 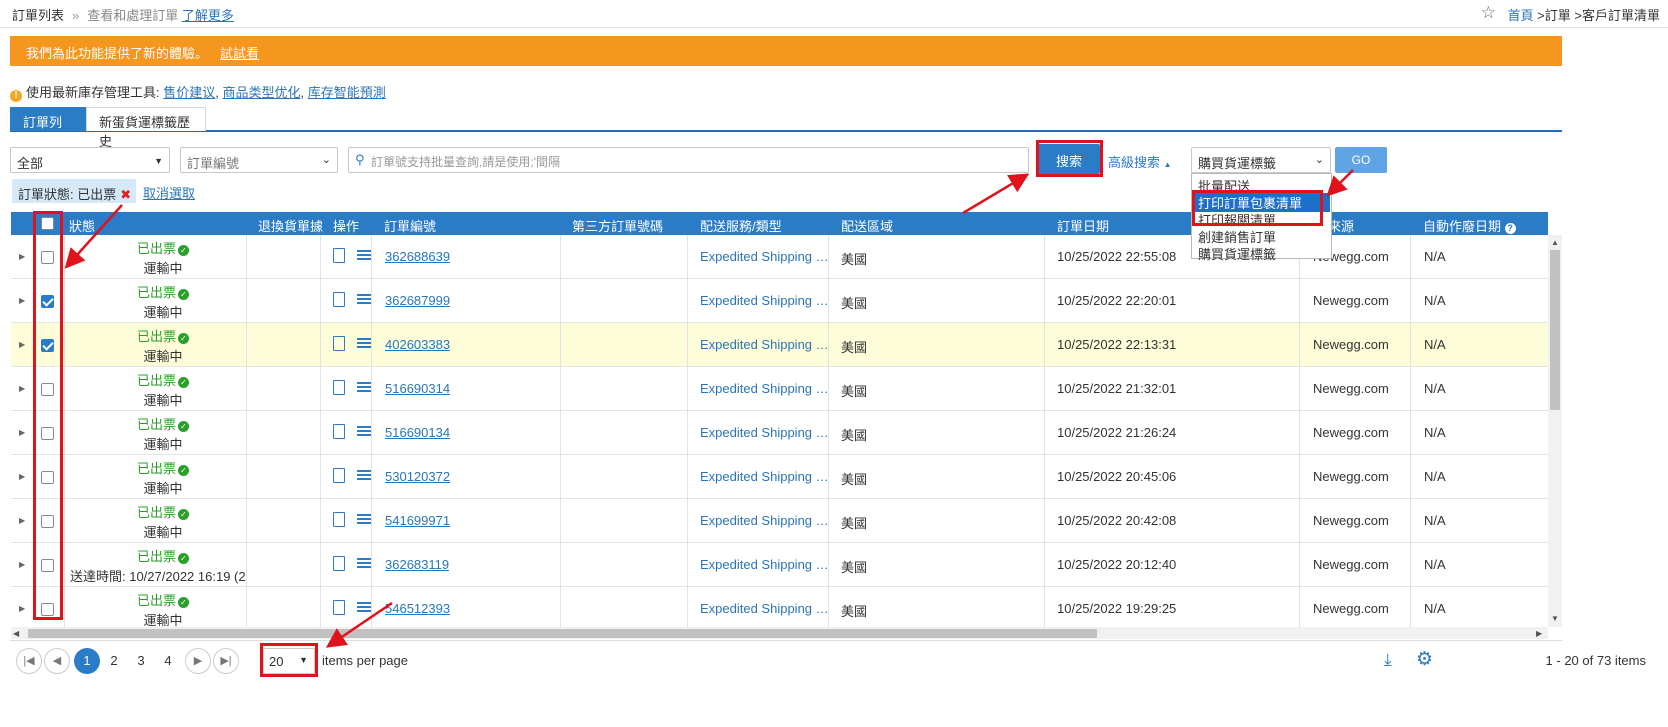 I want to click on annotation-box-menu, so click(x=1257, y=208).